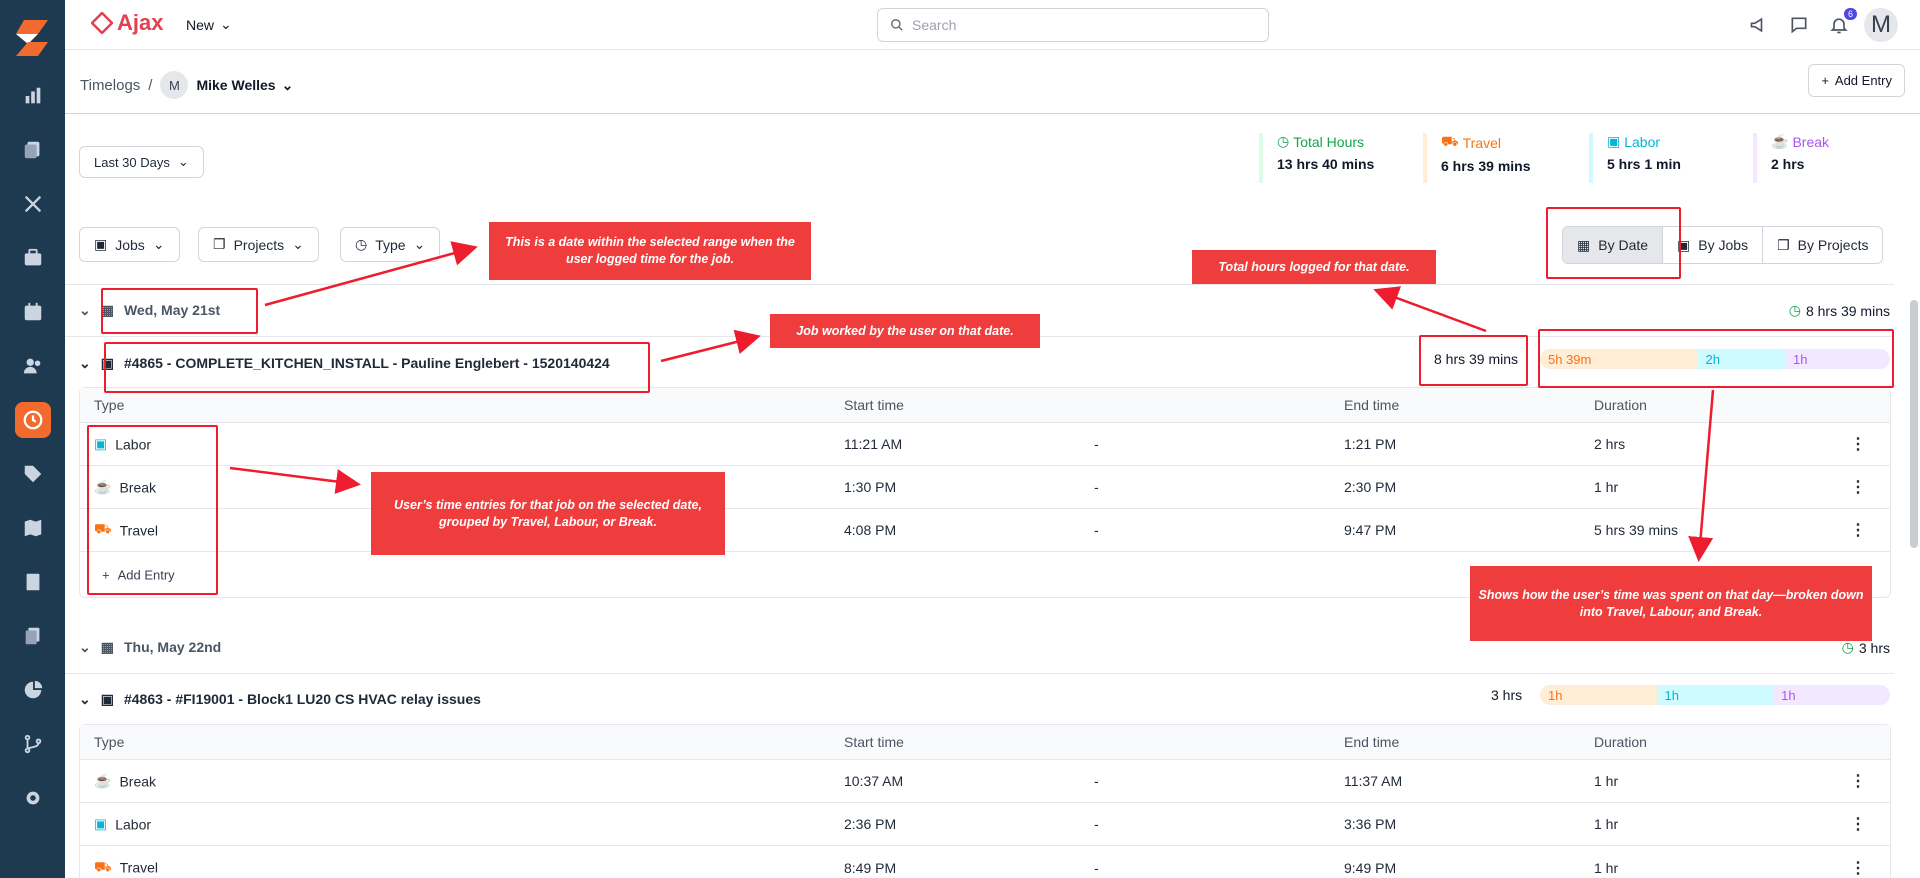  I want to click on table-row: ☕ Break 1:30 PM - 2:30 PM 1 hr ⋮, so click(985, 487).